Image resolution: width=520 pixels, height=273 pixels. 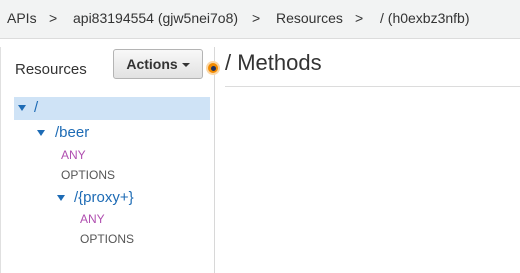 I want to click on resources-heading: Resources, so click(x=51, y=69).